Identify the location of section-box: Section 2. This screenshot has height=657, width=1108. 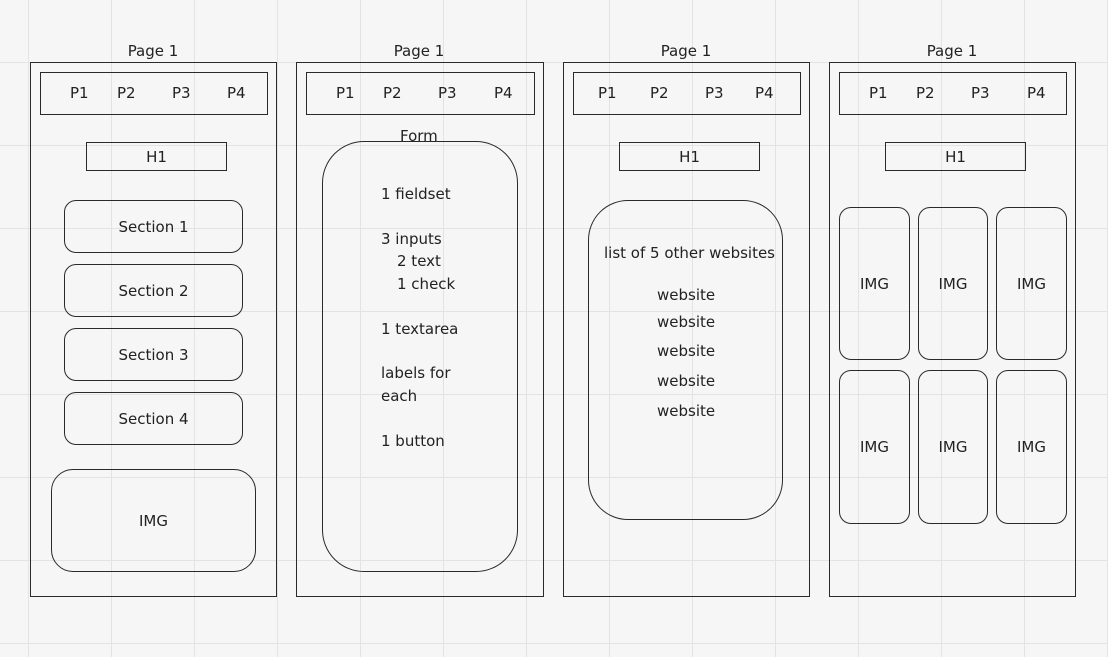
(153, 290).